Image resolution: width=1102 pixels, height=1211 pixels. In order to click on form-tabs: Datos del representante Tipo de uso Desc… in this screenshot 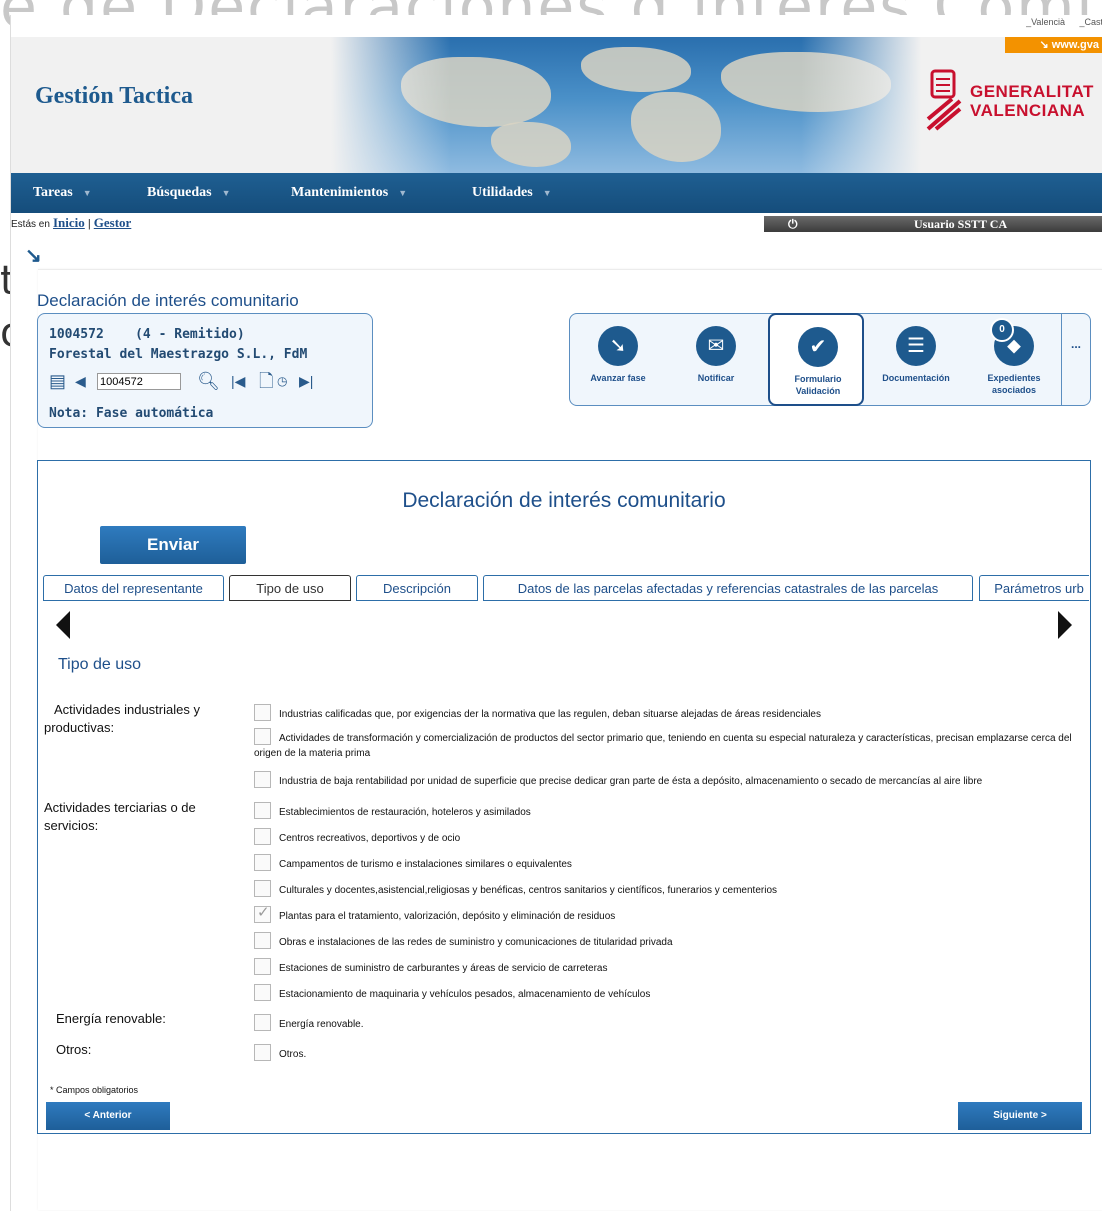, I will do `click(566, 589)`.